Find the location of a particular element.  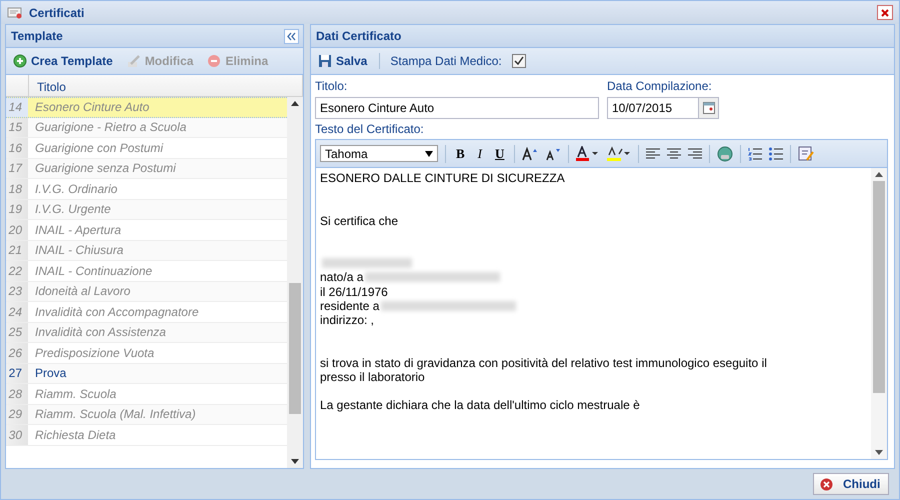

template-title: INAIL - Chiusura is located at coordinates (79, 250).